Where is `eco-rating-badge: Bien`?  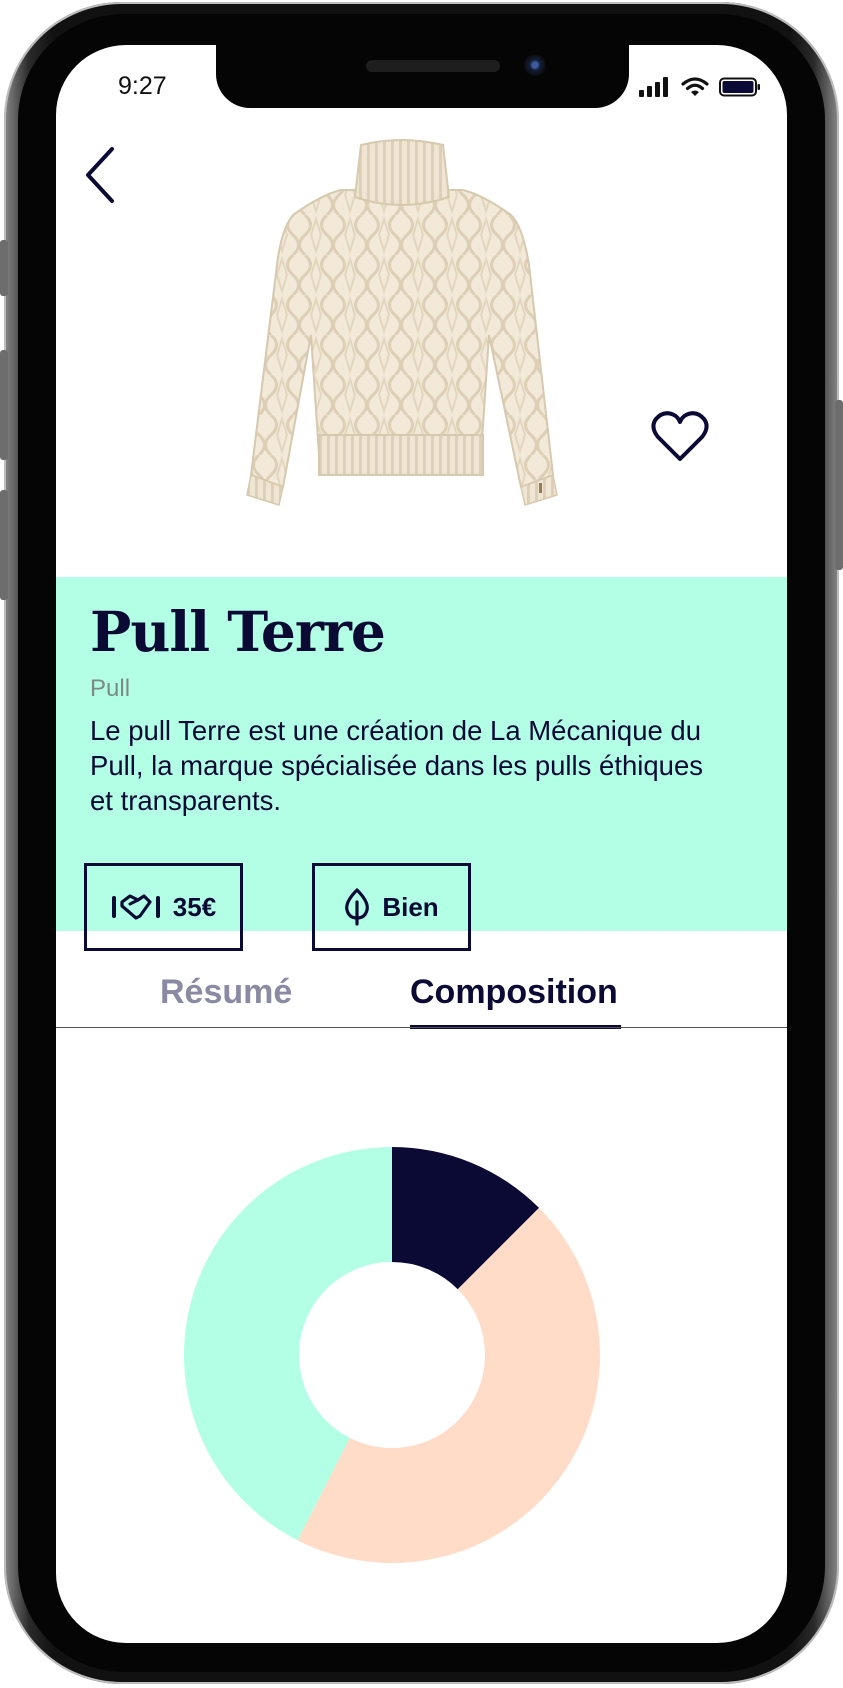
eco-rating-badge: Bien is located at coordinates (391, 907).